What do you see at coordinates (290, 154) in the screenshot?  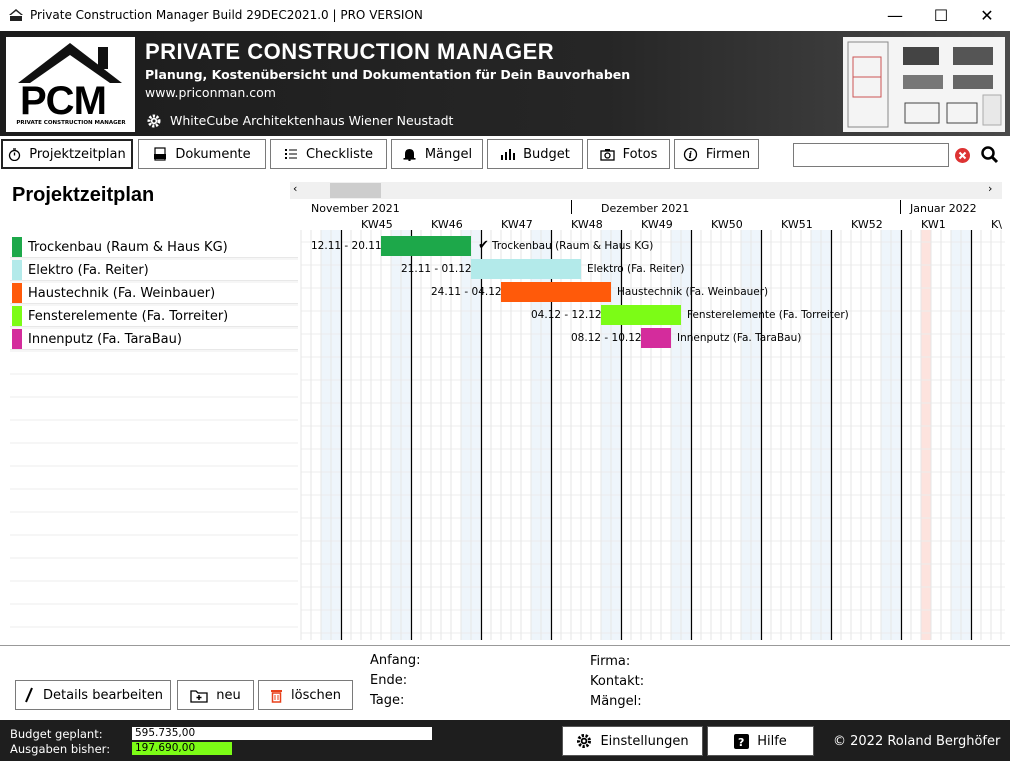 I see `list-icon` at bounding box center [290, 154].